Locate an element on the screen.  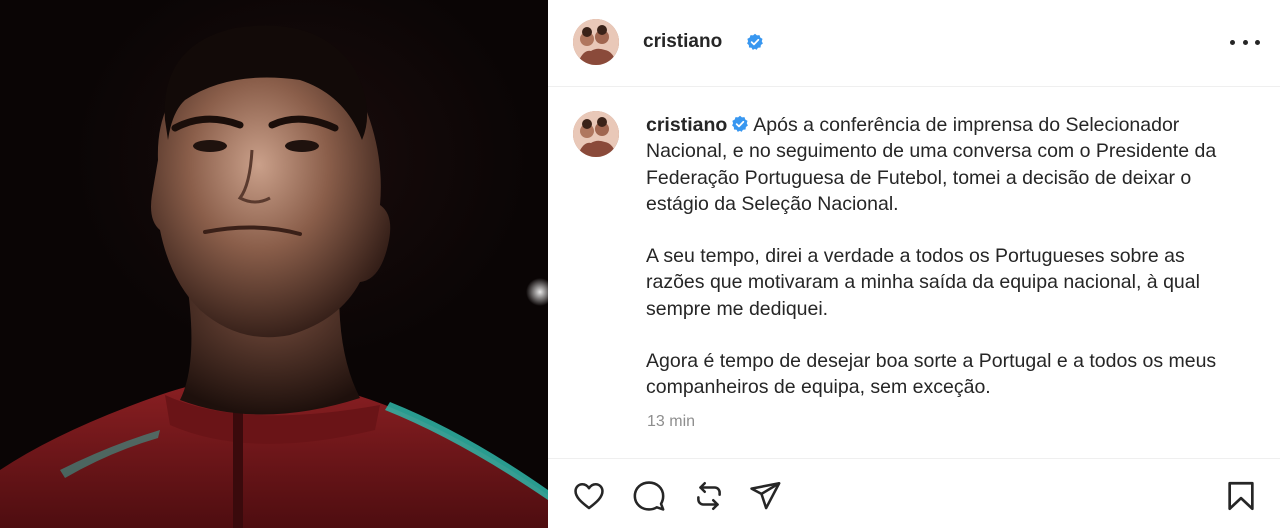
post-header: cristiano is located at coordinates (914, 43).